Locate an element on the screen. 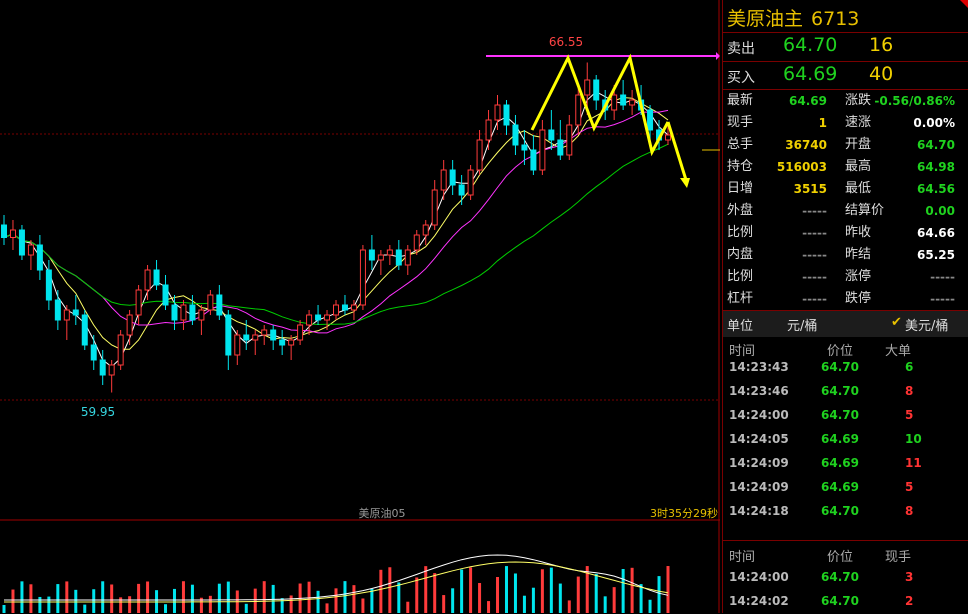 The height and width of the screenshot is (614, 968). trade-price: 64.69 is located at coordinates (840, 487).